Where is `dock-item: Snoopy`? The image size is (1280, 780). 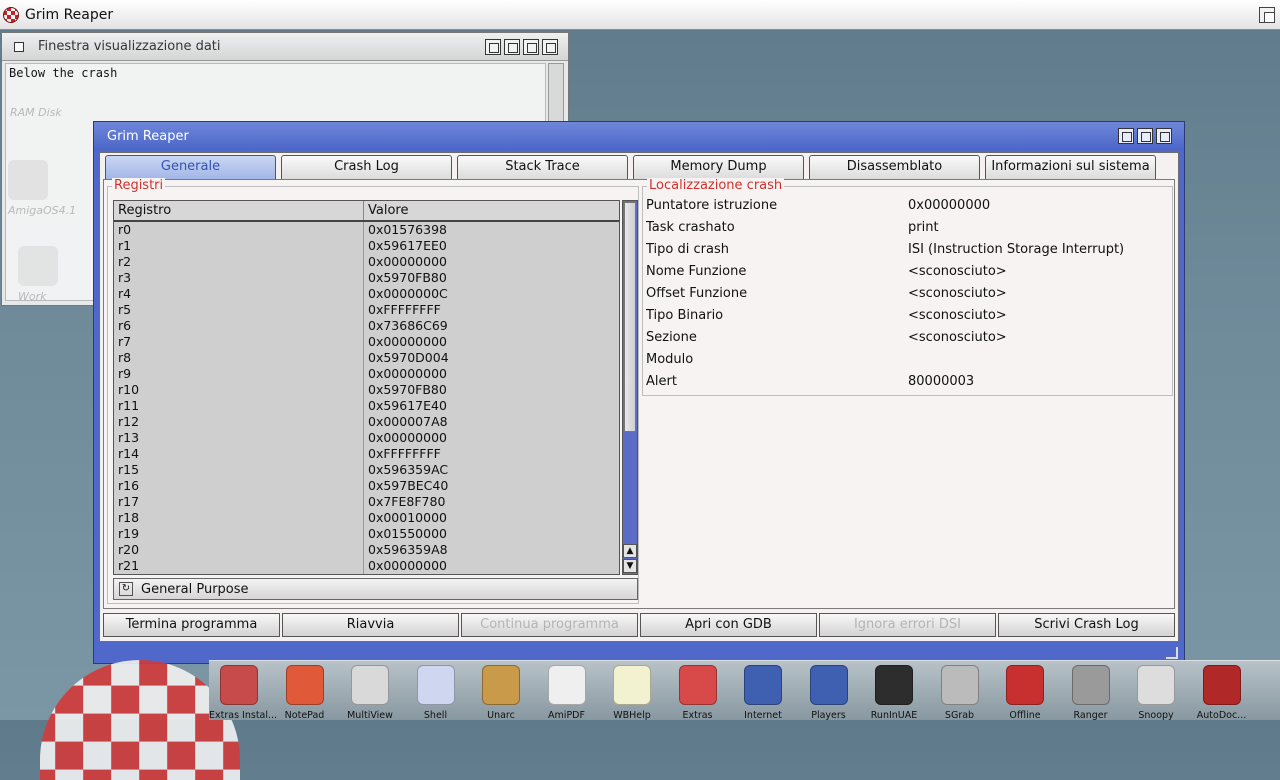
dock-item: Snoopy is located at coordinates (1156, 691).